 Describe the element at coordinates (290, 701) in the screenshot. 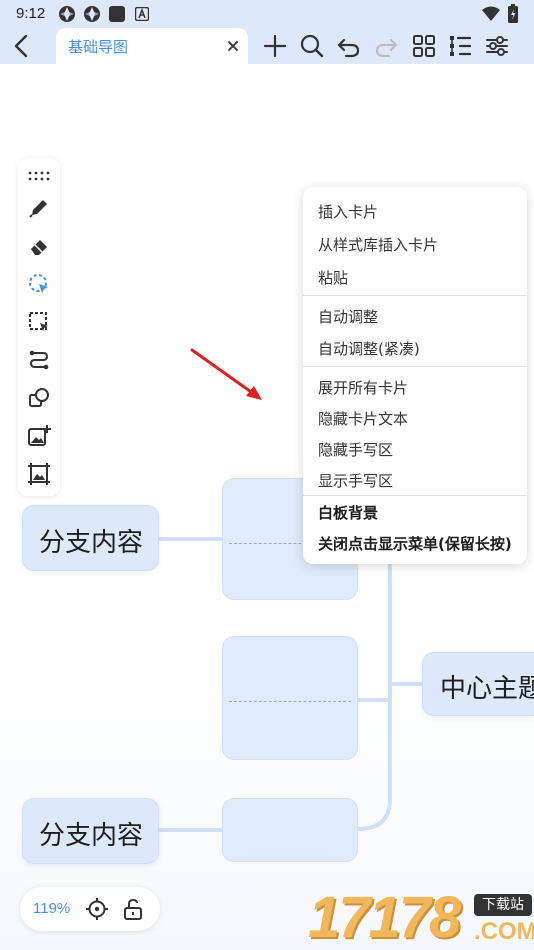

I see `card-divider` at that location.